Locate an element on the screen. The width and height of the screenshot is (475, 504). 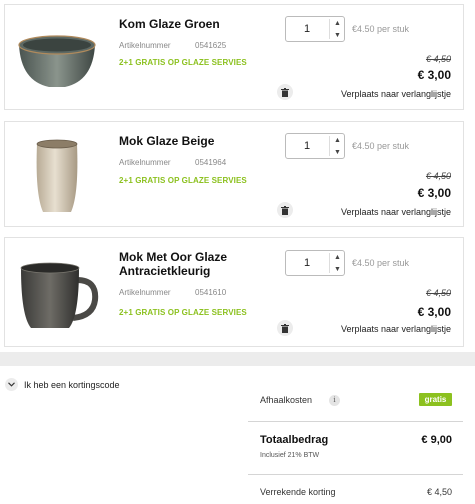
mug-icon is located at coordinates (59, 295).